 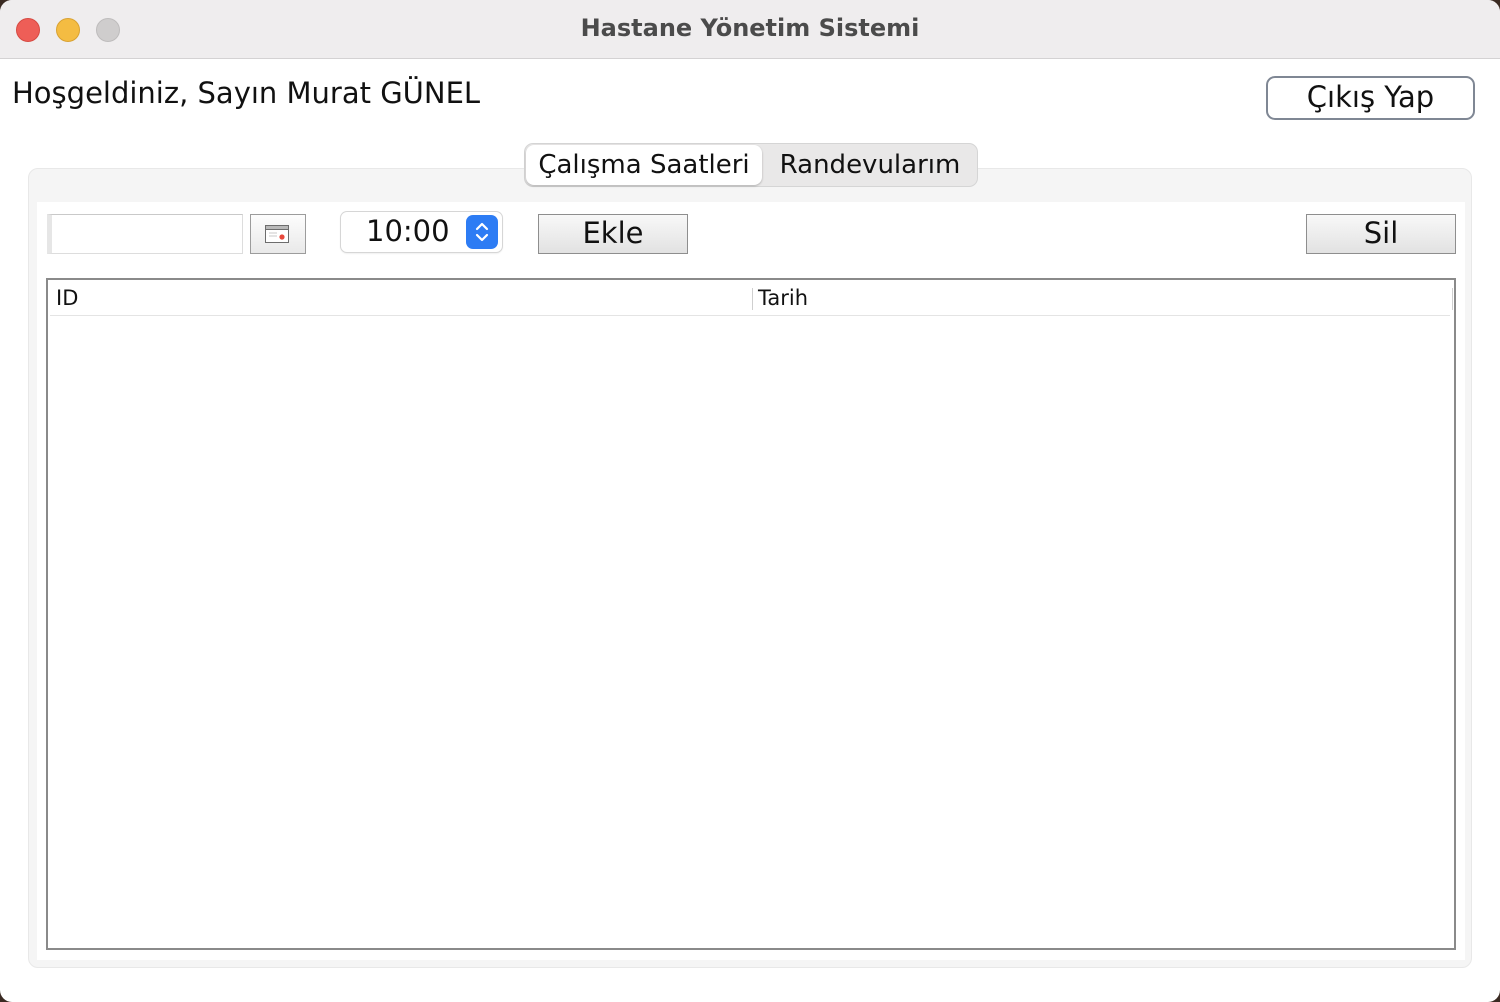 I want to click on time-stepper, so click(x=482, y=232).